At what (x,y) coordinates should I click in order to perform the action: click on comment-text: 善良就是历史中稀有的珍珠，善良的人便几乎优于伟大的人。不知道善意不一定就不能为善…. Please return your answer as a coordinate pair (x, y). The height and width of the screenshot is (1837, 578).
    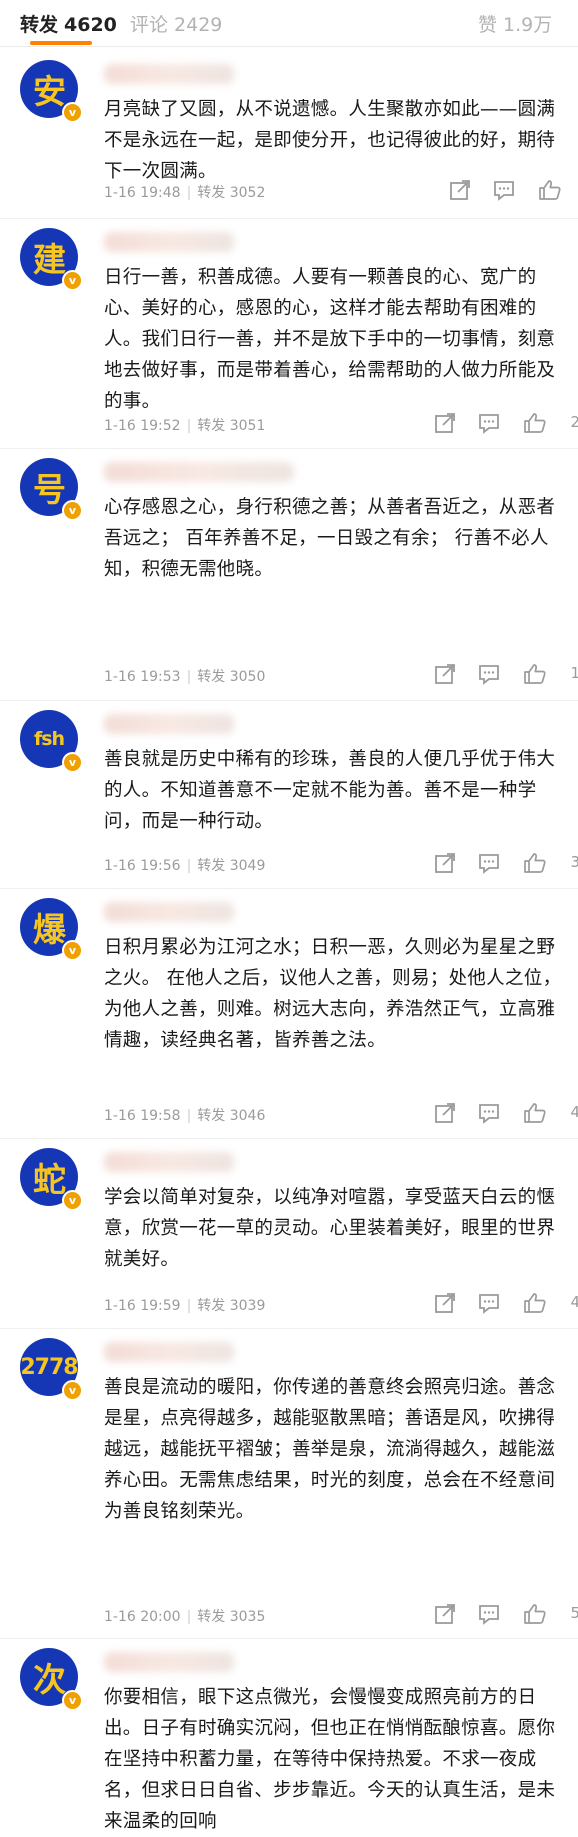
    Looking at the image, I should click on (330, 790).